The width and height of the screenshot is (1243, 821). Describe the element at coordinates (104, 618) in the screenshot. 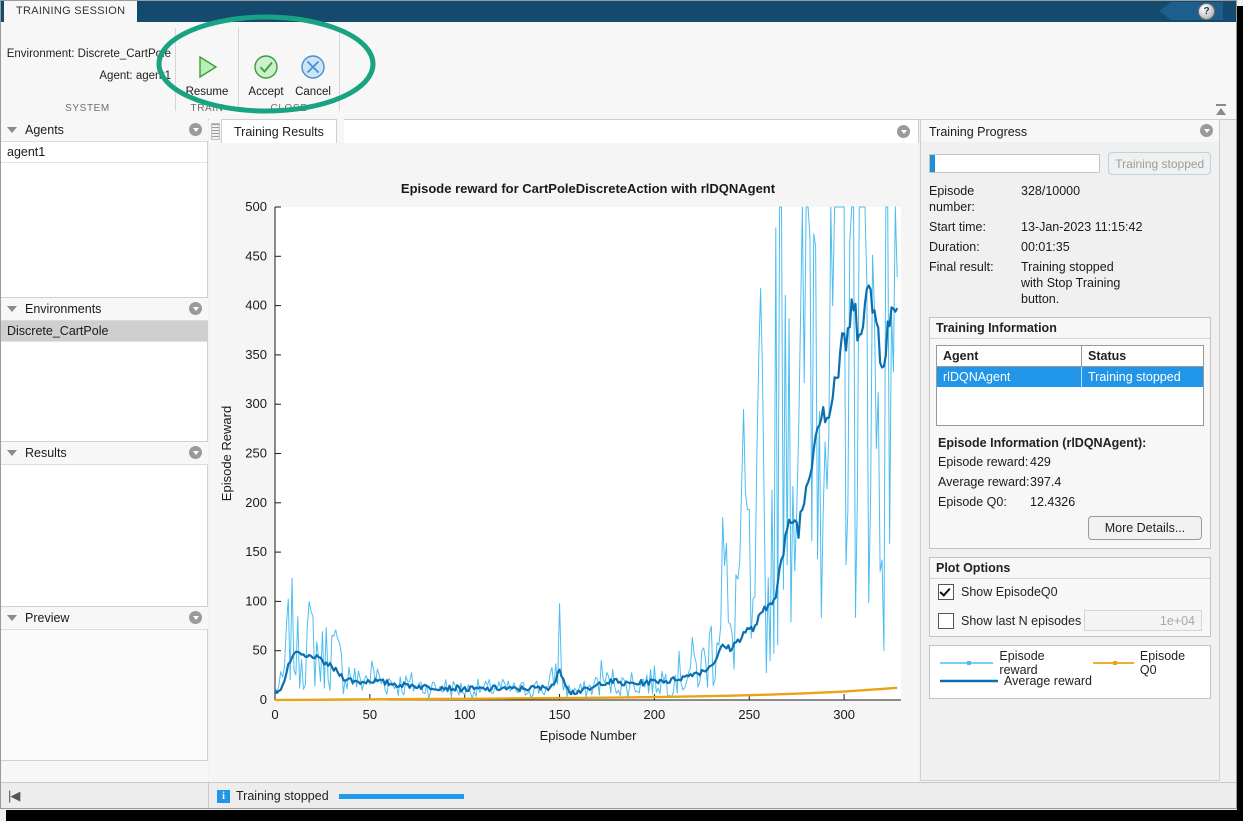

I see `panel-header-preview: Preview` at that location.